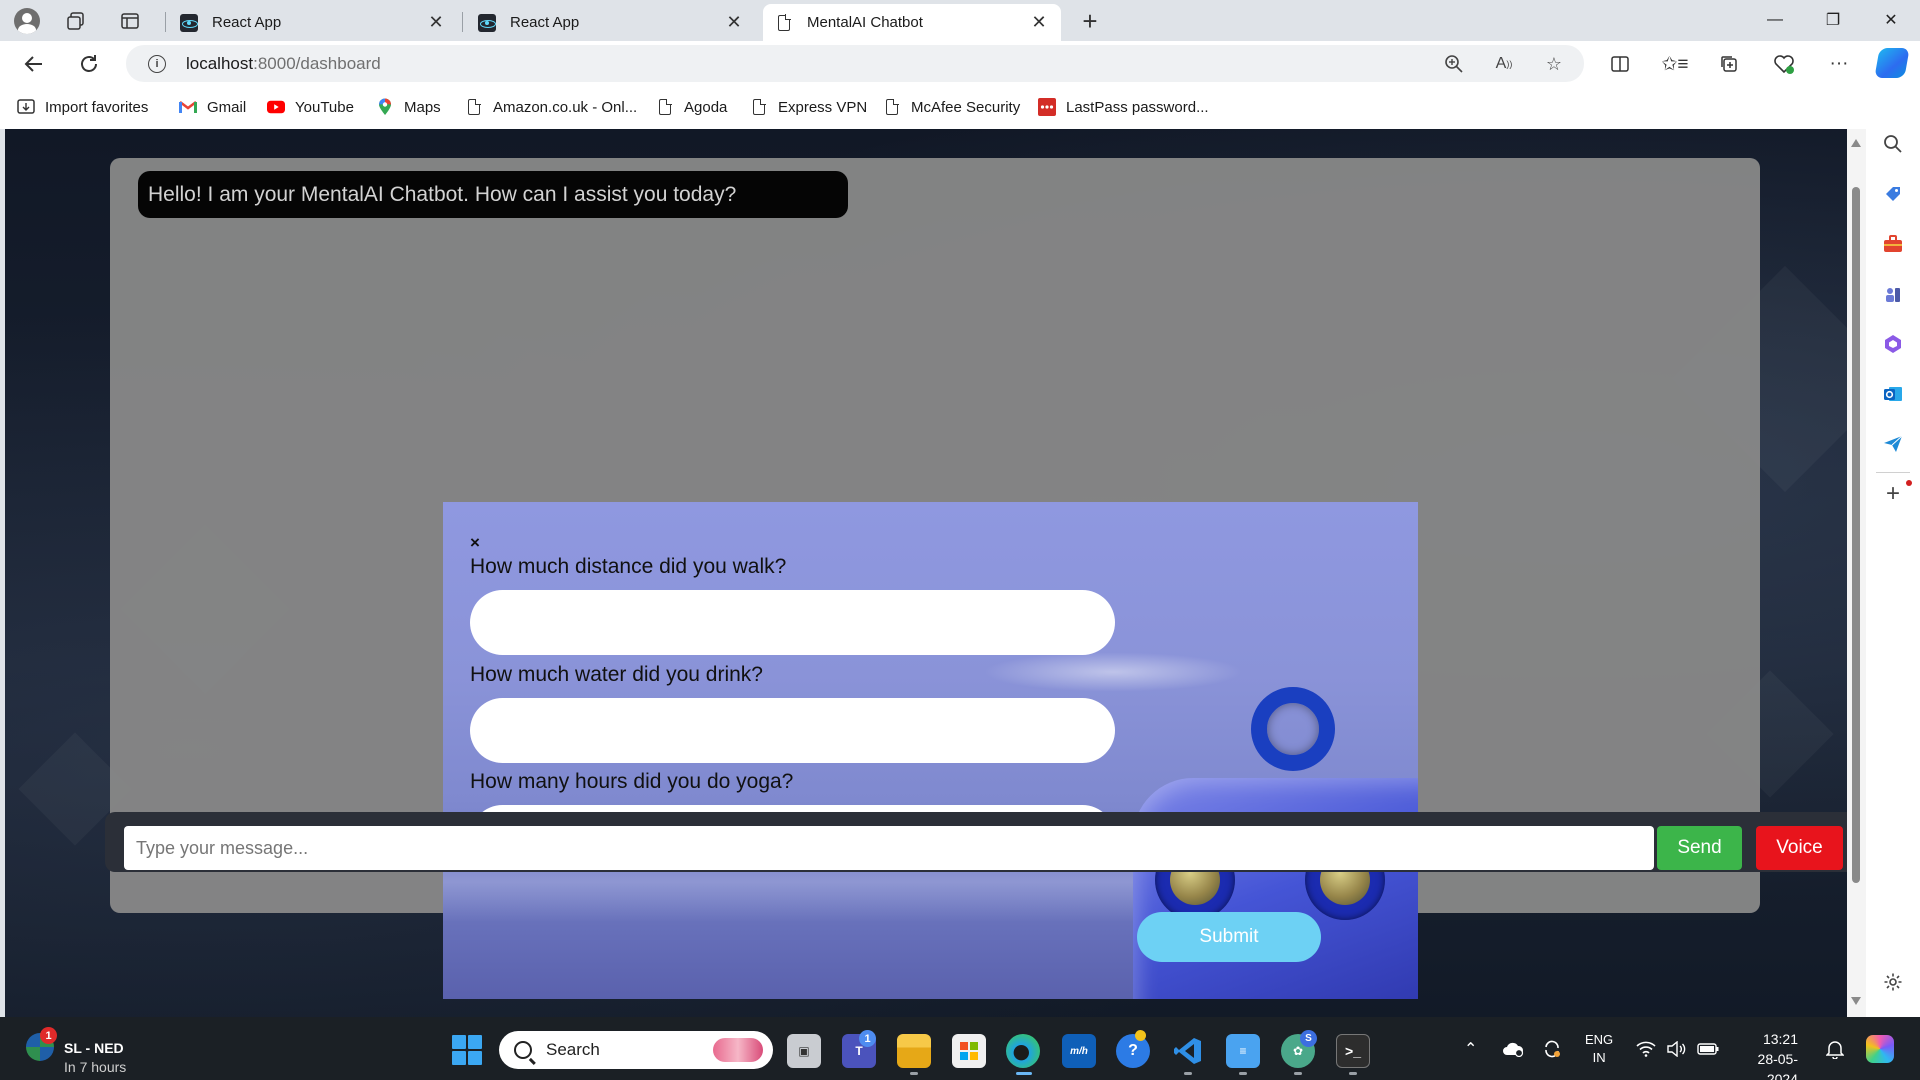 This screenshot has width=1920, height=1080. What do you see at coordinates (1891, 20) in the screenshot?
I see `close-window-button: ✕` at bounding box center [1891, 20].